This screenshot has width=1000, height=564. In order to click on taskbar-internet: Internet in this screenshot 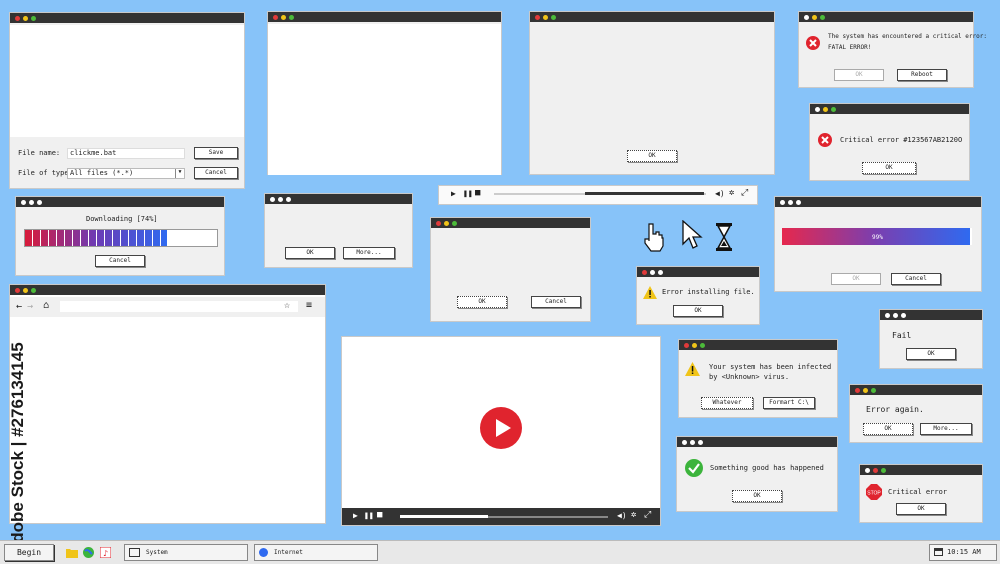, I will do `click(316, 552)`.